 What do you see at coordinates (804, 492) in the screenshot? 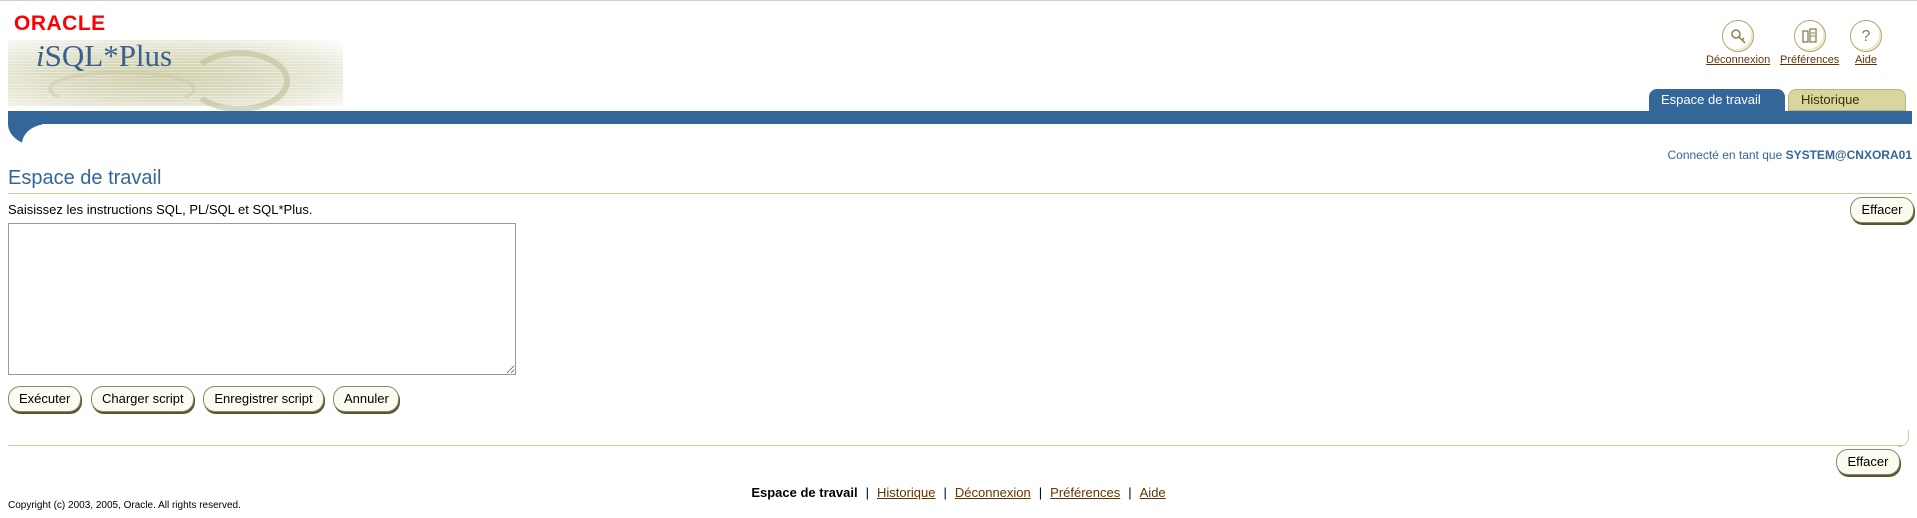
I see `footer-current-workspace: Espace de travail` at bounding box center [804, 492].